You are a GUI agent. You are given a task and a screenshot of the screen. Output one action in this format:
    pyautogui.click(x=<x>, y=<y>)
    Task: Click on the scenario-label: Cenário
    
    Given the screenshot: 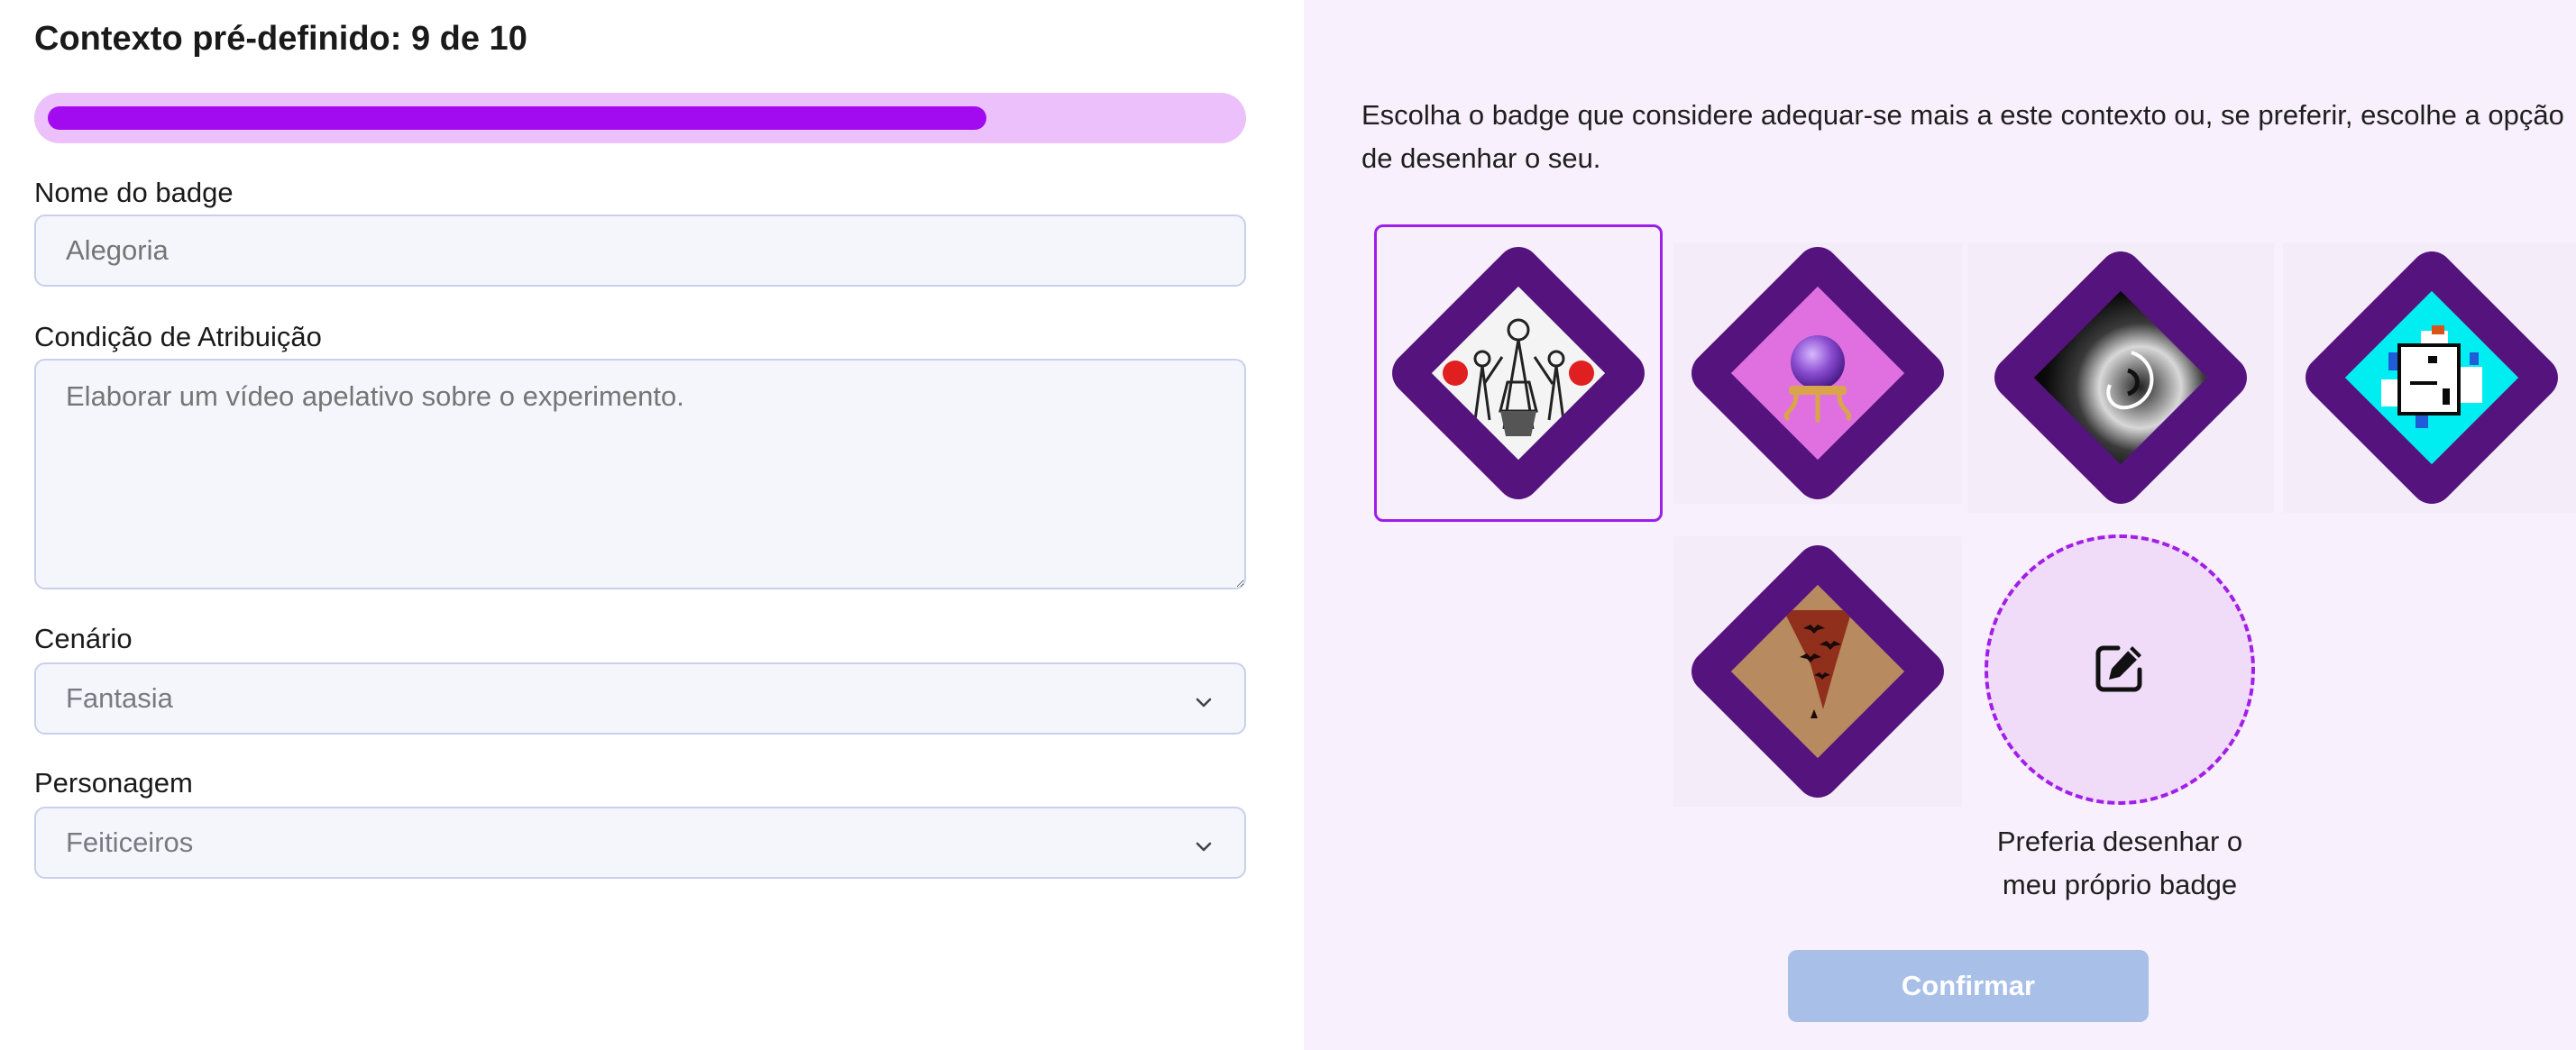 What is the action you would take?
    pyautogui.click(x=83, y=638)
    